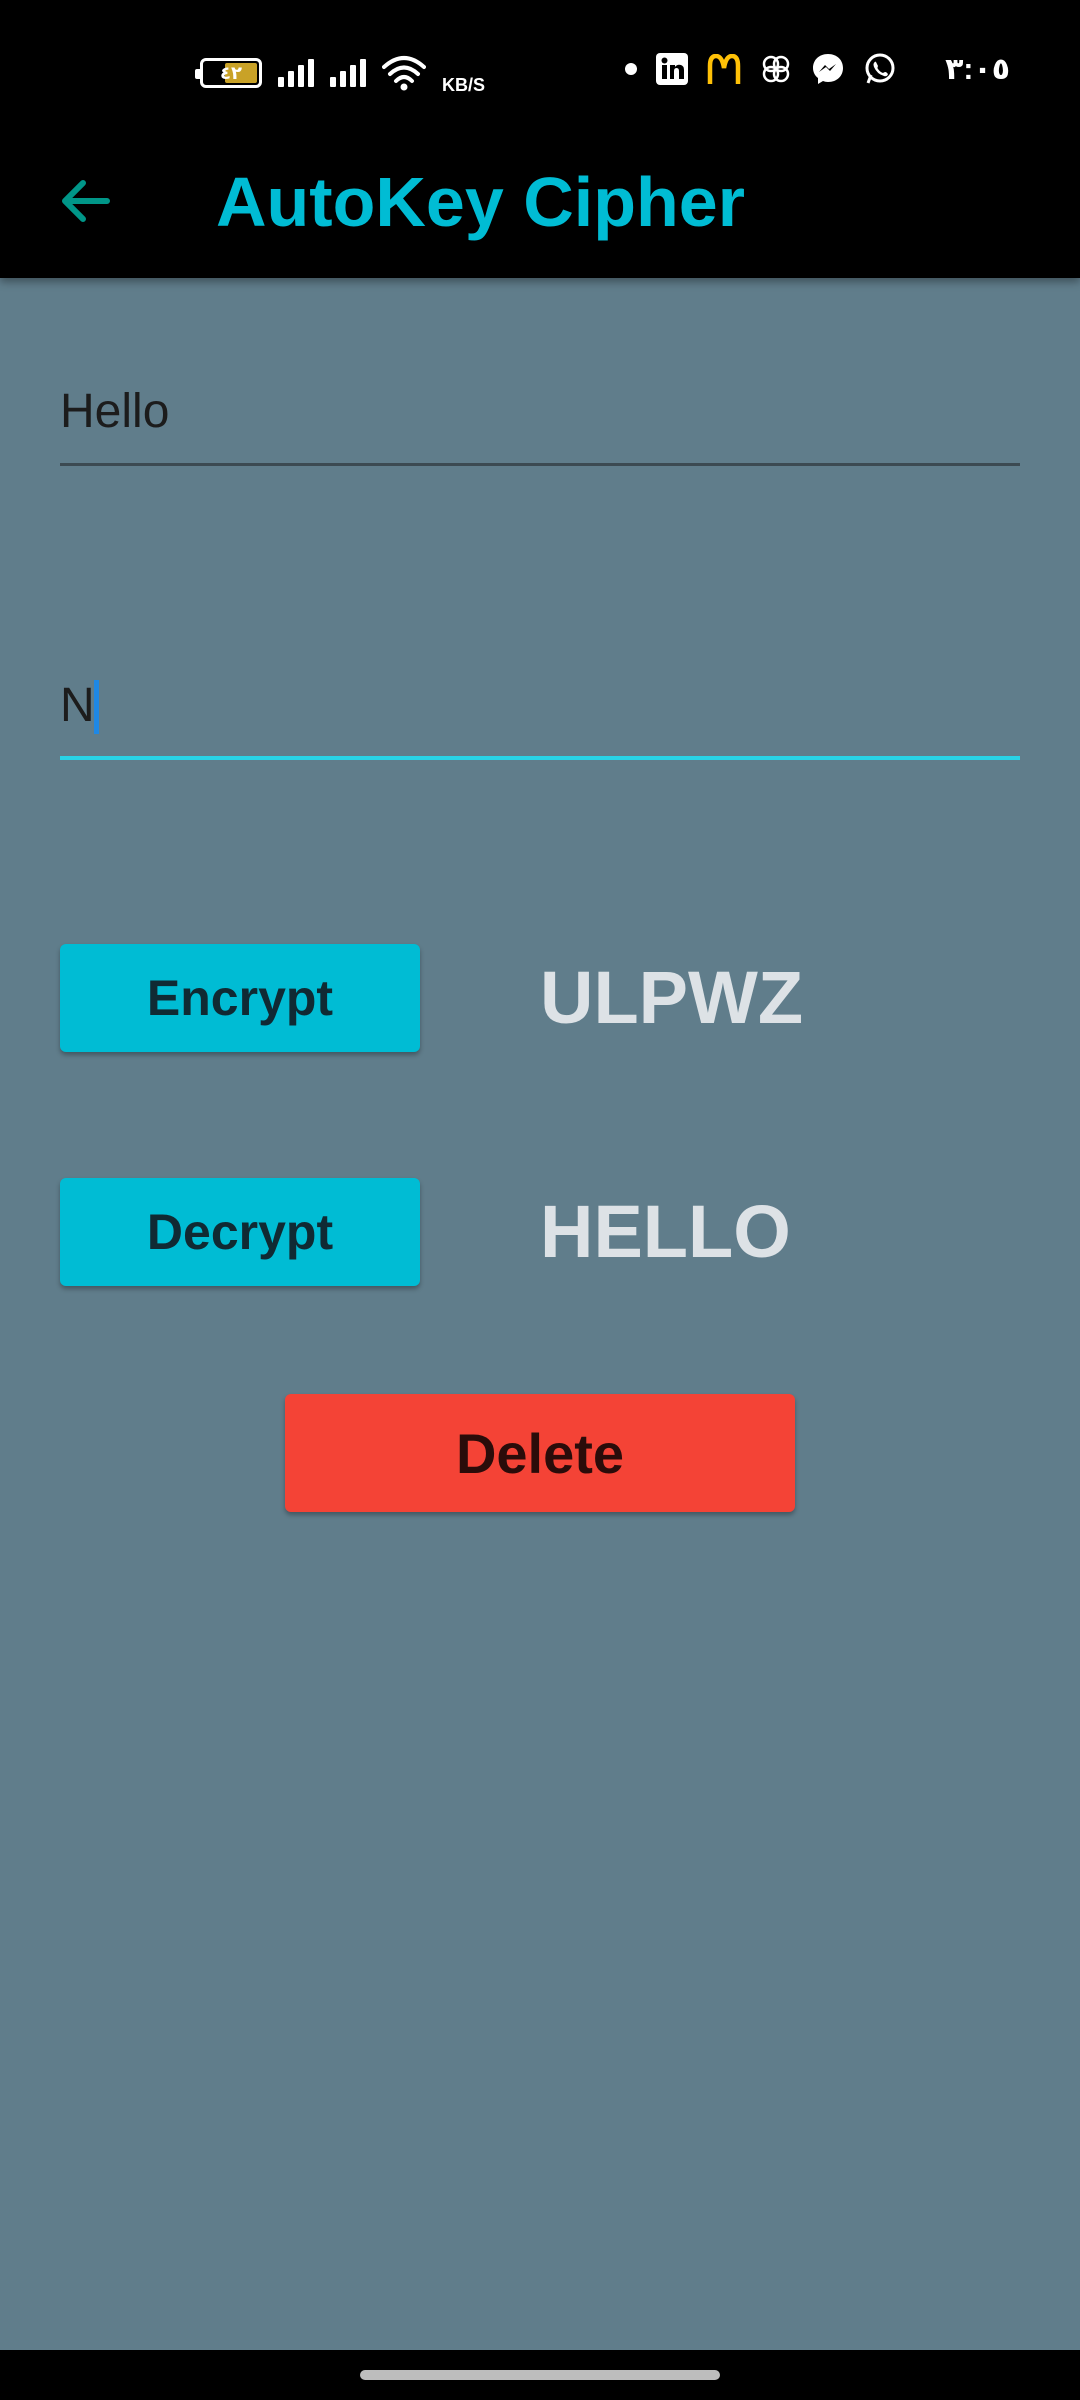 The height and width of the screenshot is (2400, 1080). I want to click on key-field, so click(540, 705).